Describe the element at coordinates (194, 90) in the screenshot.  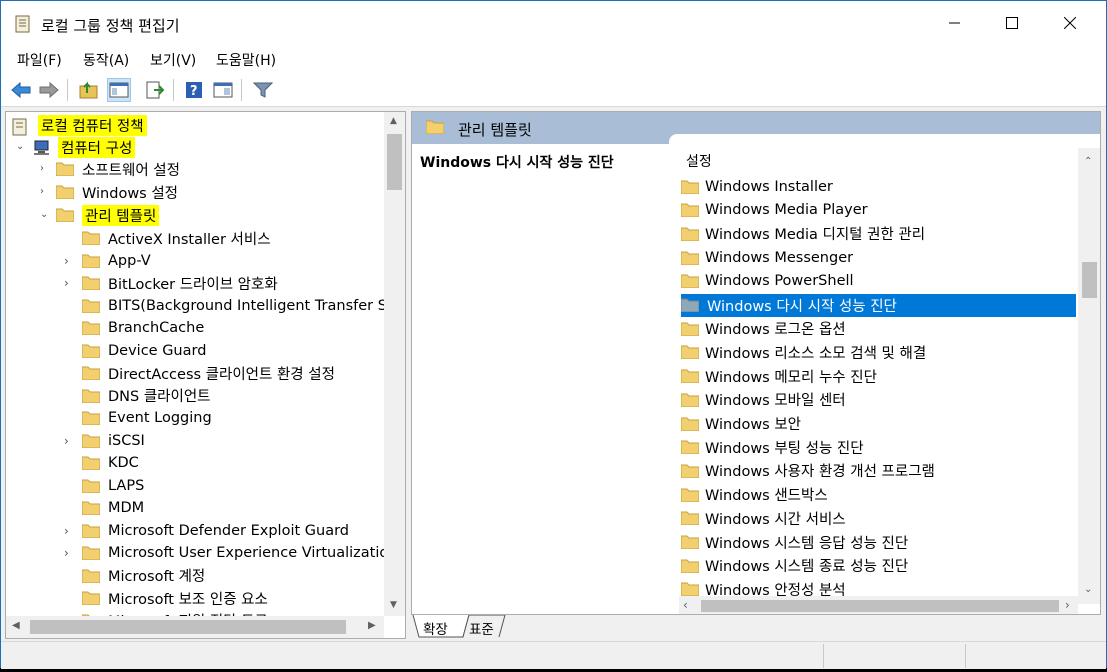
I see `help-button: ?` at that location.